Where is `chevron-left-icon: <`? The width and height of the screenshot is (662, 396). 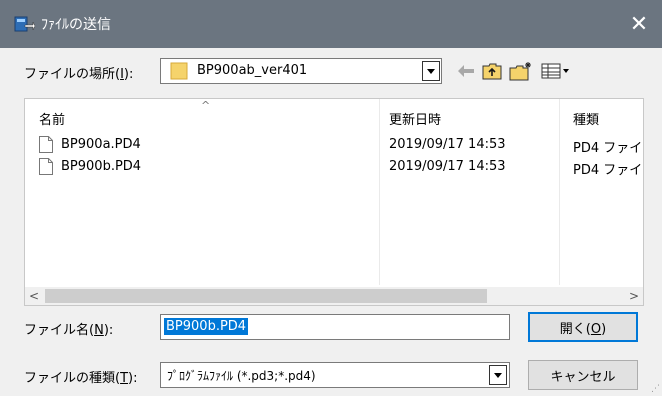 chevron-left-icon: < is located at coordinates (34, 296).